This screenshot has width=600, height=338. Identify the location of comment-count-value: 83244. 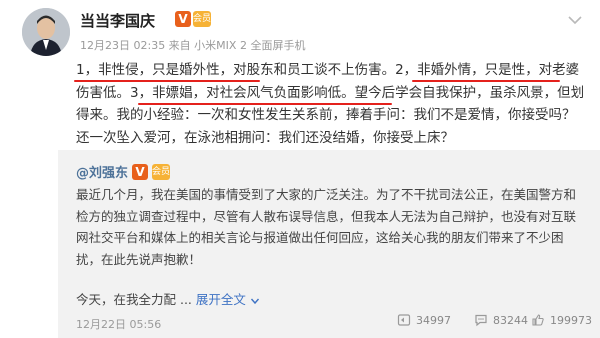
(510, 320).